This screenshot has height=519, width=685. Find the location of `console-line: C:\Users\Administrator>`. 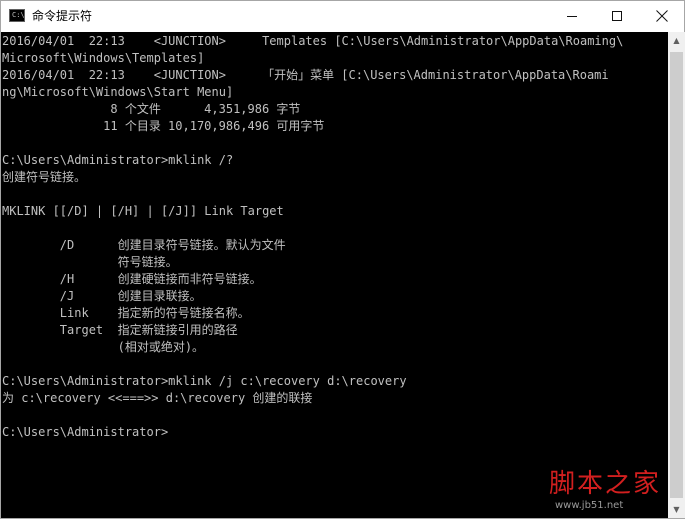

console-line: C:\Users\Administrator> is located at coordinates (85, 432).